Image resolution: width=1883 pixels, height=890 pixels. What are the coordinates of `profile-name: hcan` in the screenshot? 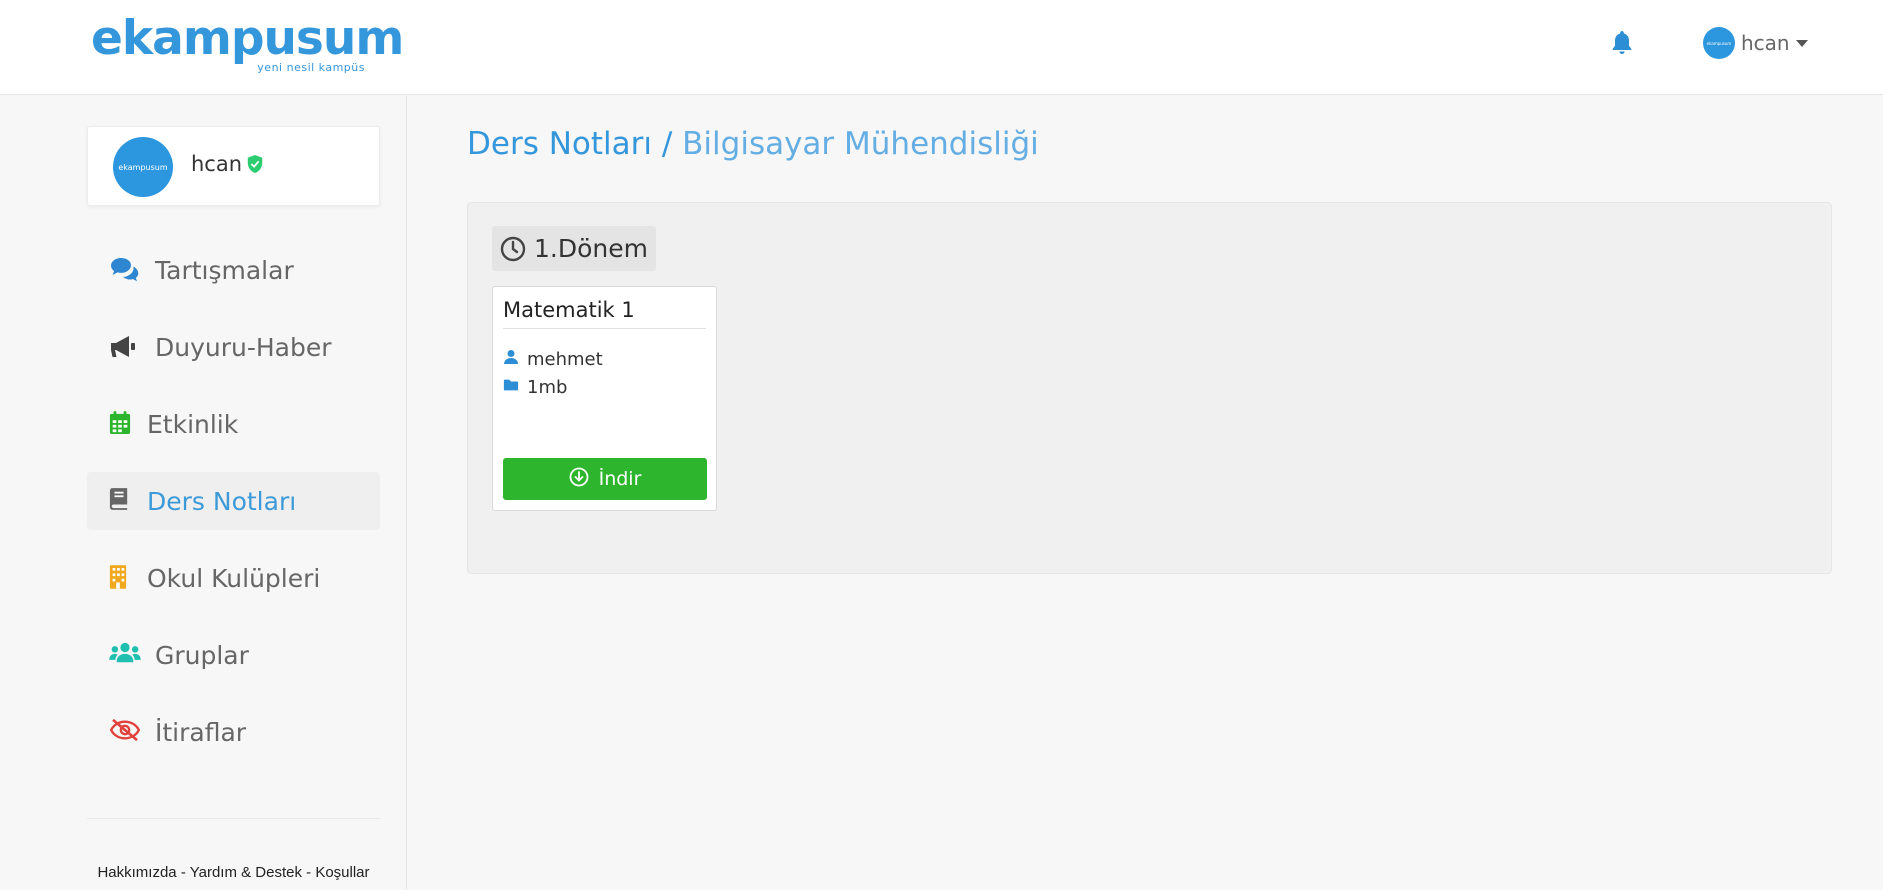 It's located at (217, 164).